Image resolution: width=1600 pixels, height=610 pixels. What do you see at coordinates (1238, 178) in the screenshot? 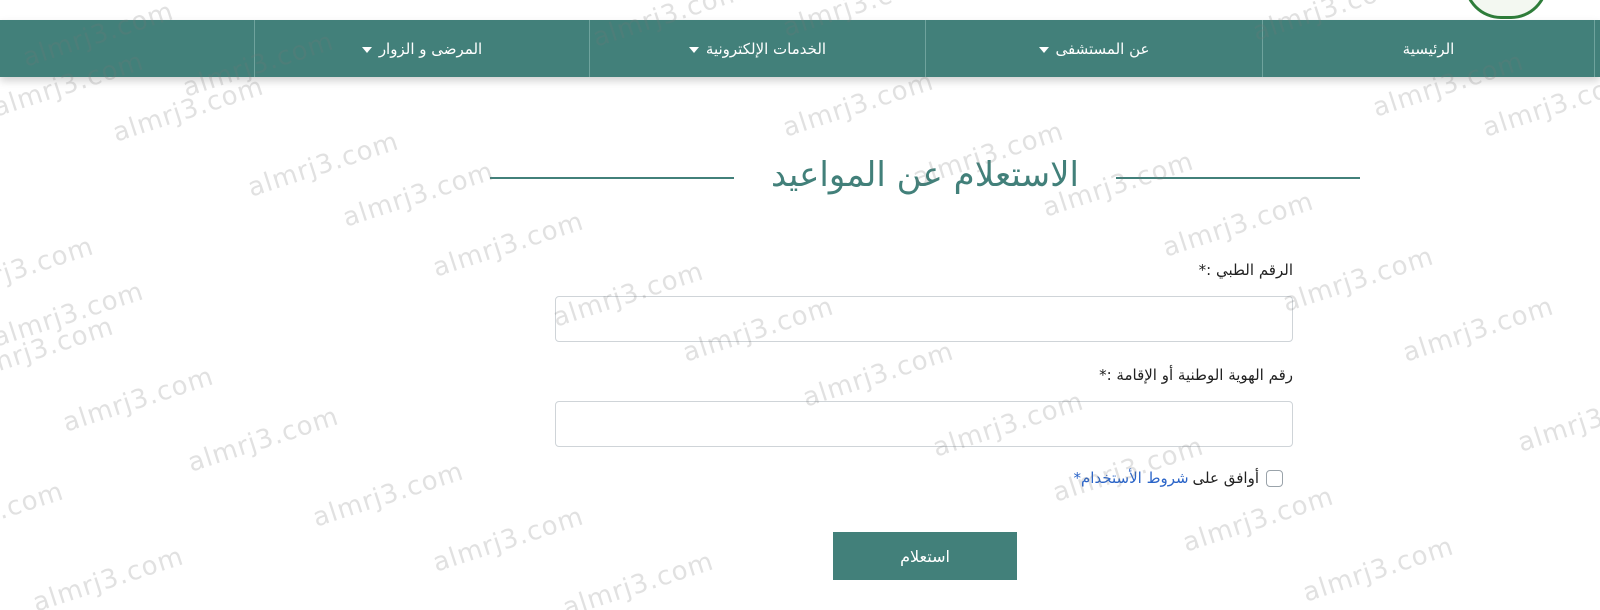
I see `title-divider-right` at bounding box center [1238, 178].